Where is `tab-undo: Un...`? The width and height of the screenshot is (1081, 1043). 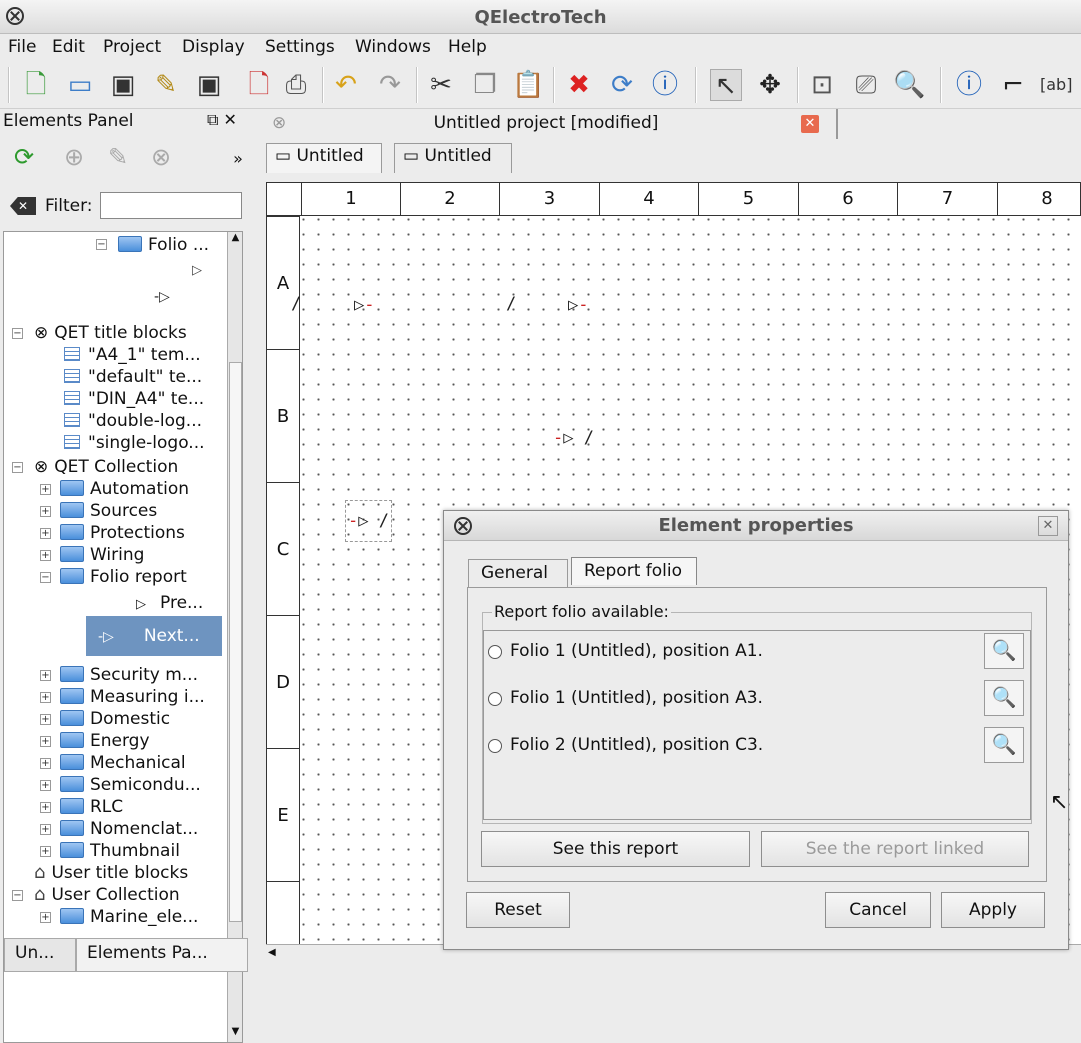
tab-undo: Un... is located at coordinates (40, 955).